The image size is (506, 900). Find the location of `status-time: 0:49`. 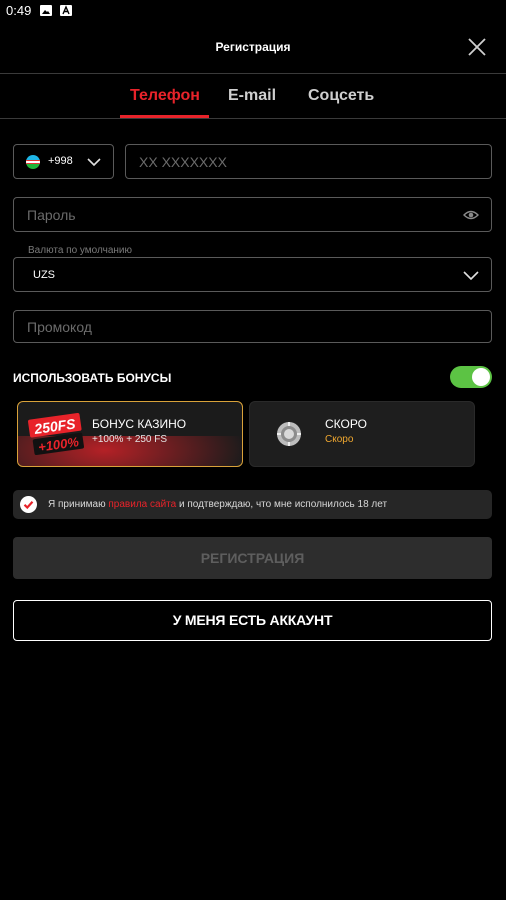

status-time: 0:49 is located at coordinates (19, 10).